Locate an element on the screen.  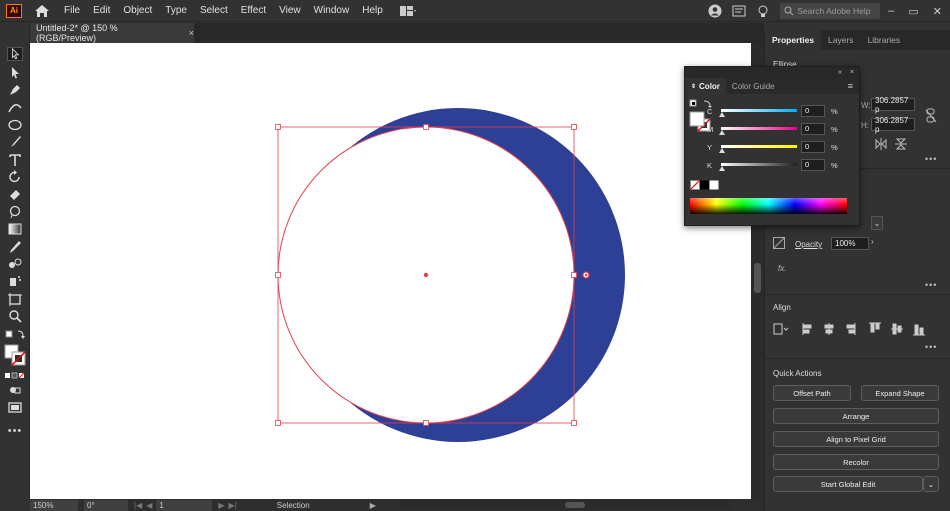
menu-view: View is located at coordinates (290, 10).